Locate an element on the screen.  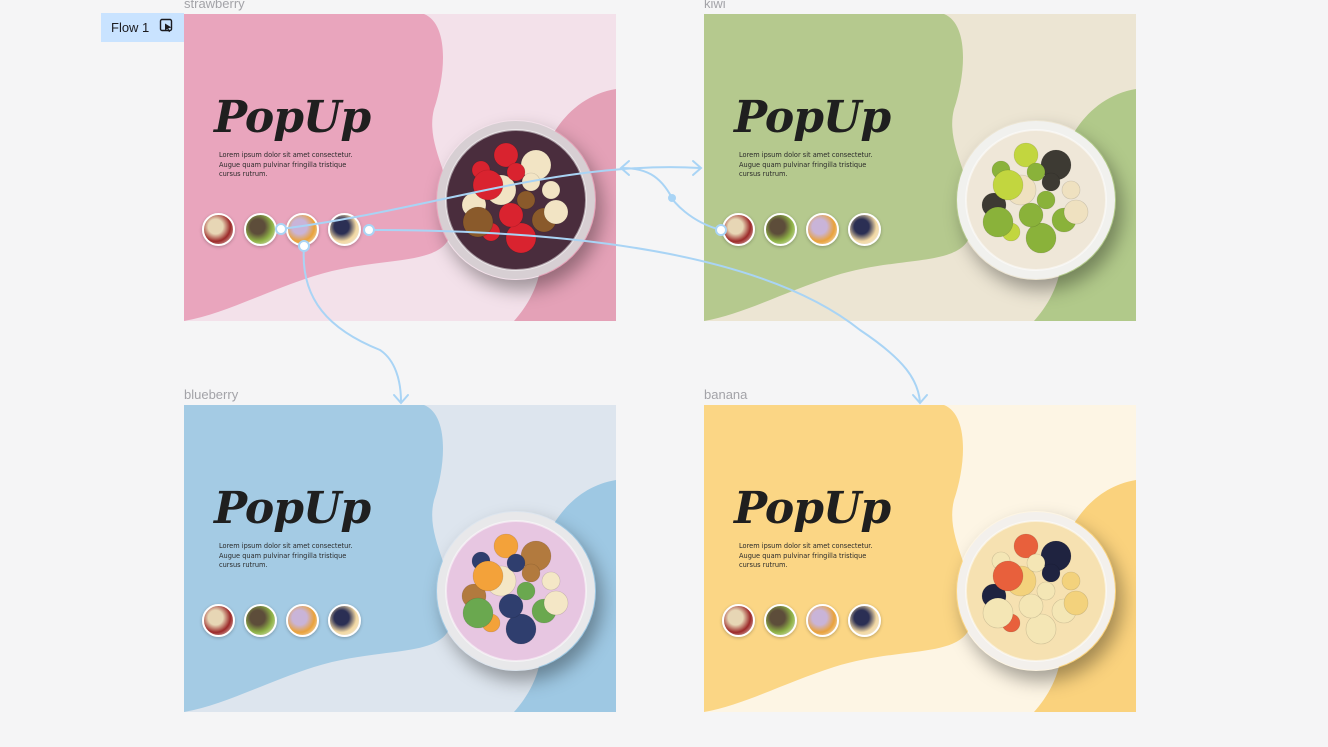
frame-label-blueberry: blueberry is located at coordinates (211, 394).